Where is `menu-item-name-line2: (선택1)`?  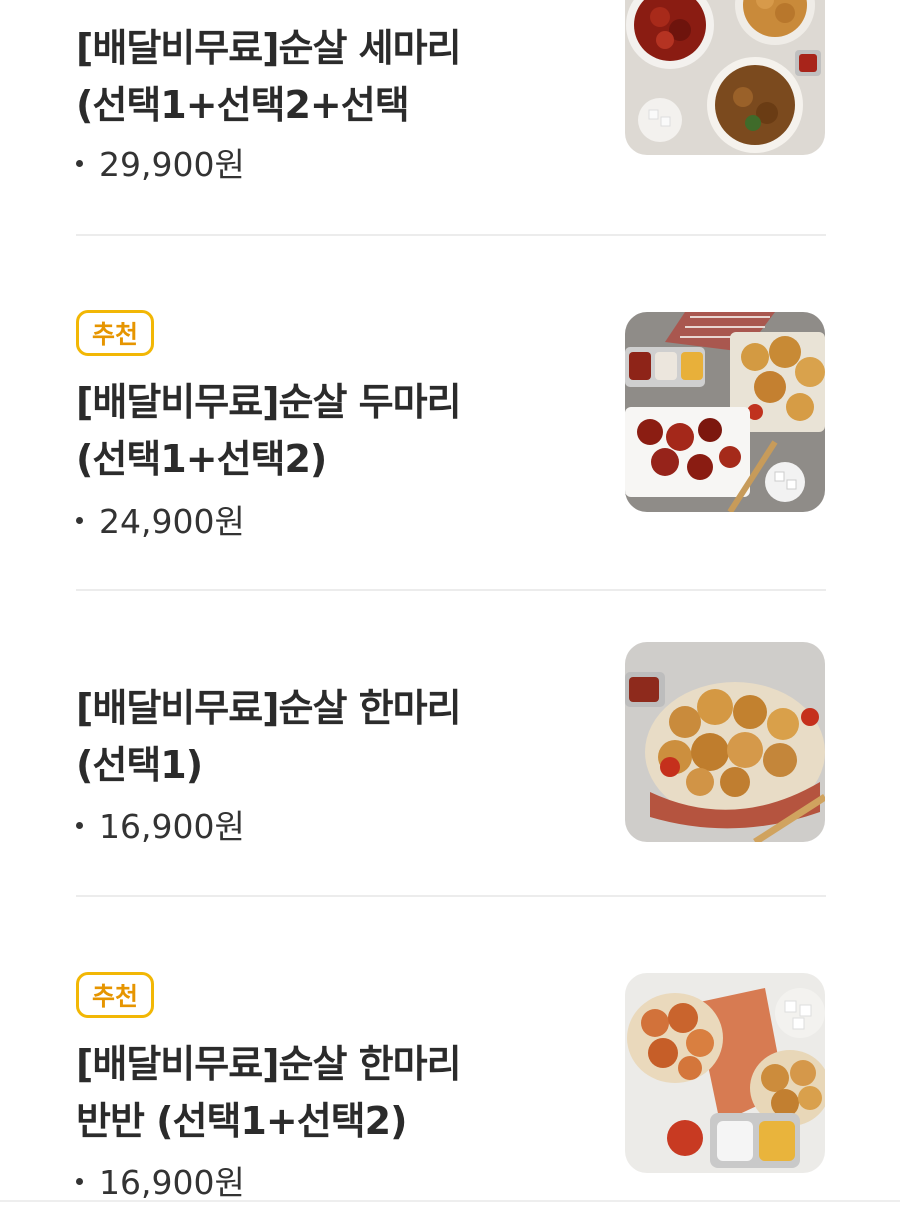
menu-item-name-line2: (선택1) is located at coordinates (139, 765).